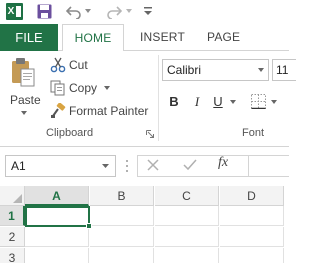 The height and width of the screenshot is (263, 320). I want to click on column-header-b: B, so click(122, 196).